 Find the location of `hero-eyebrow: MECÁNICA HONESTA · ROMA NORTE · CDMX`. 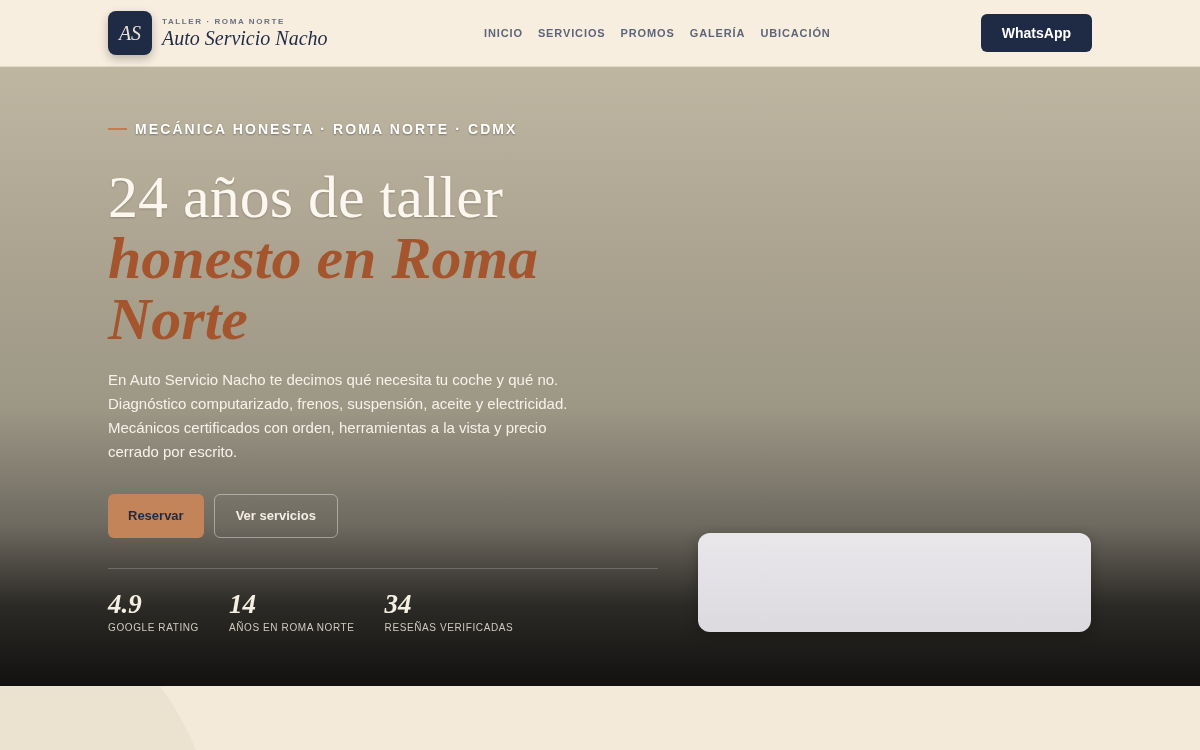

hero-eyebrow: MECÁNICA HONESTA · ROMA NORTE · CDMX is located at coordinates (326, 129).